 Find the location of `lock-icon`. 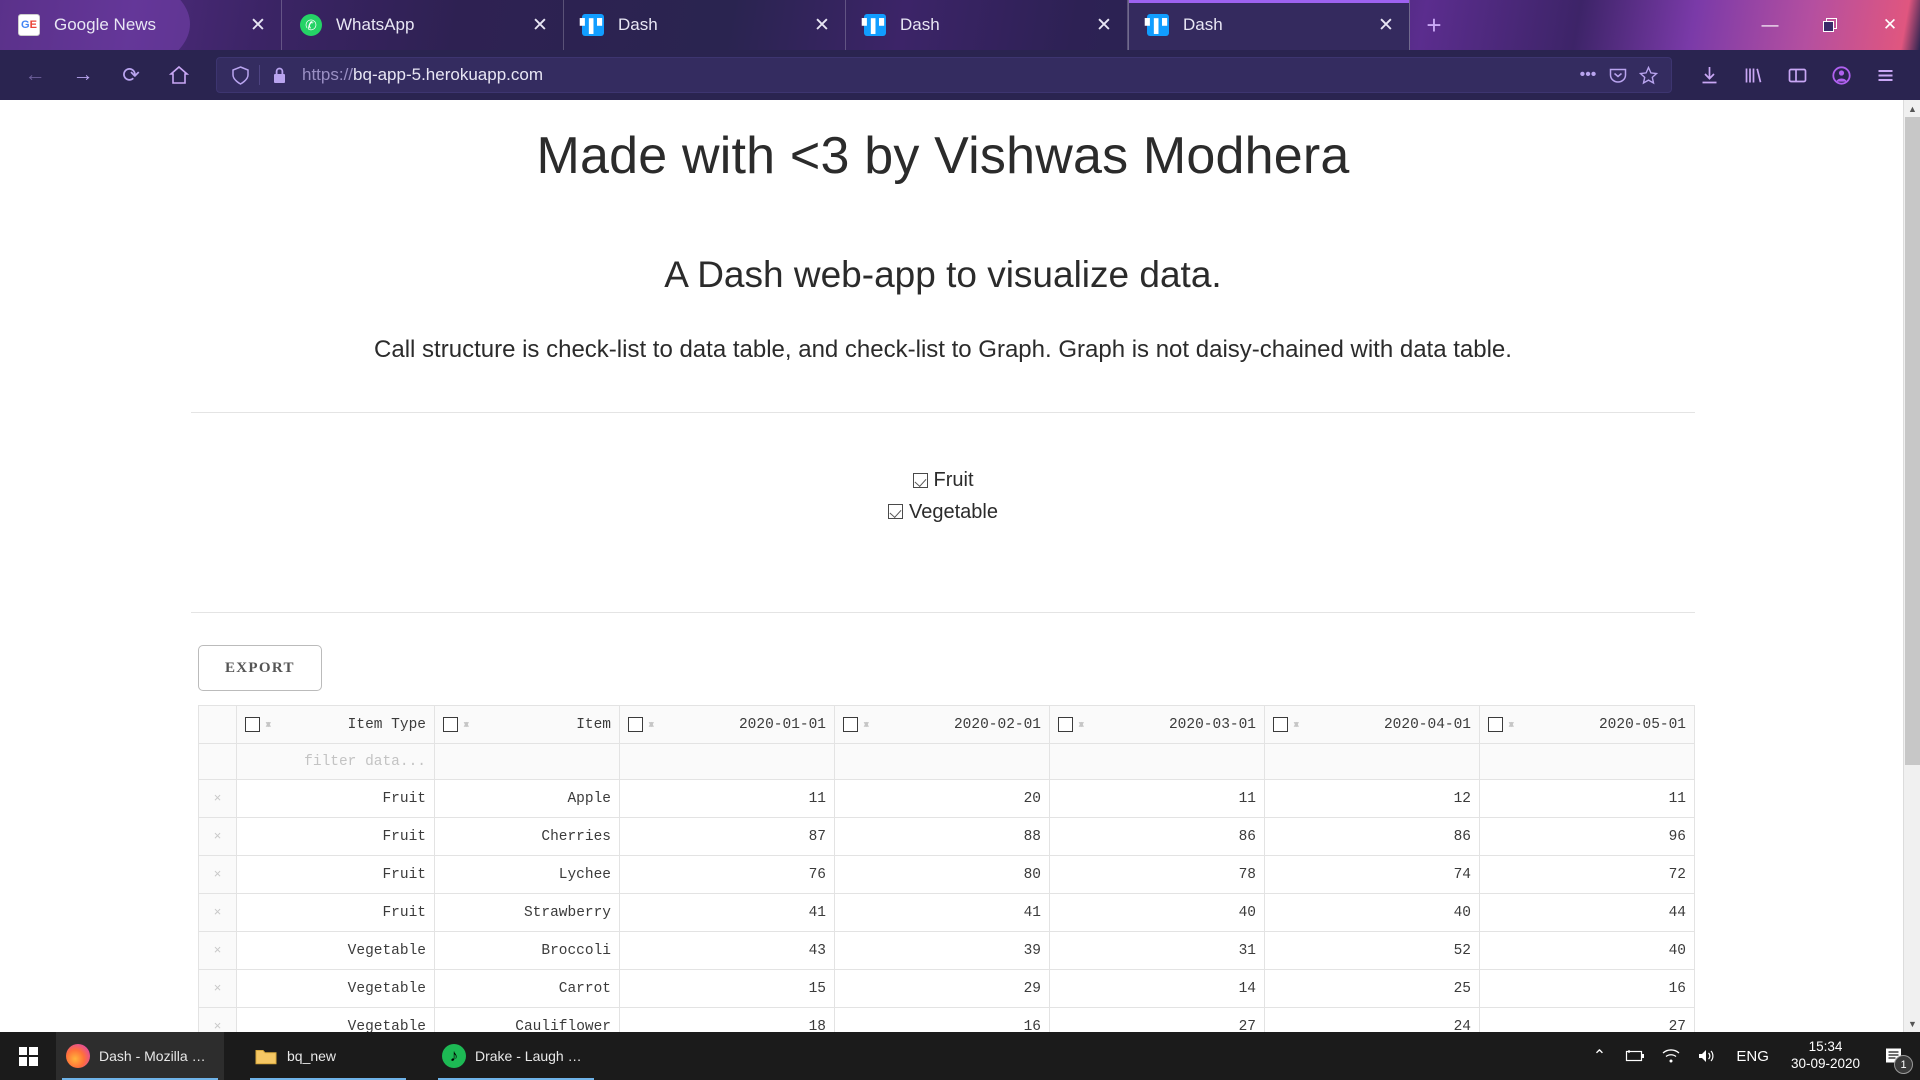

lock-icon is located at coordinates (279, 75).